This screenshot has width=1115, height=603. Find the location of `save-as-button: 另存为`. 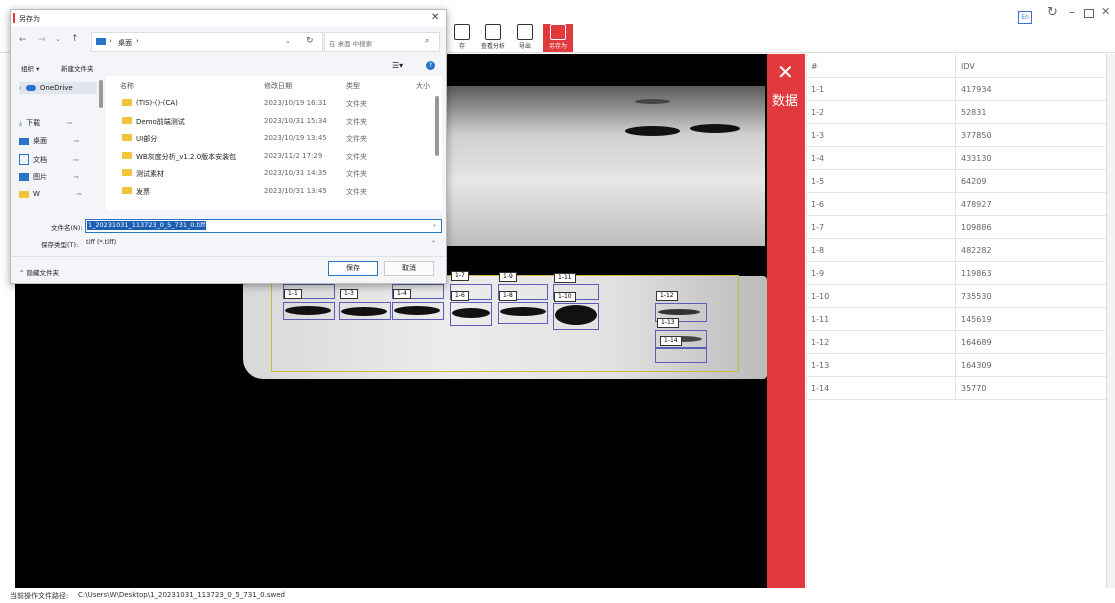

save-as-button: 另存为 is located at coordinates (558, 38).